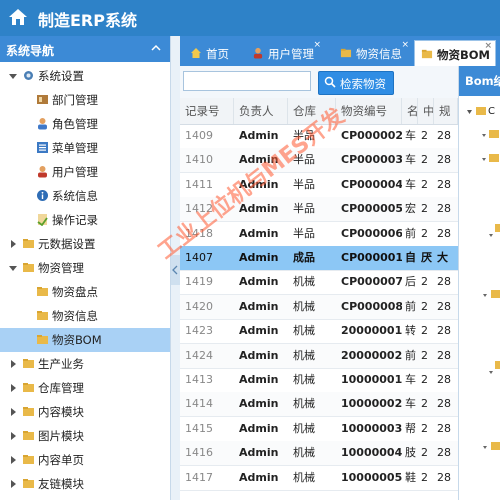 Image resolution: width=500 pixels, height=500 pixels. Describe the element at coordinates (85, 268) in the screenshot. I see `sidebar-item: 物资管理` at that location.